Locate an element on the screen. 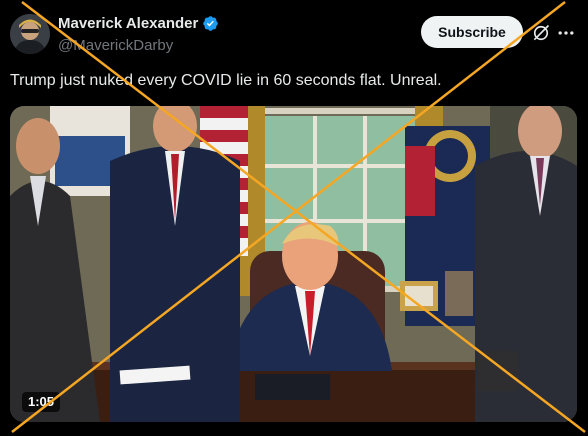 The image size is (588, 436). author-avatar is located at coordinates (30, 34).